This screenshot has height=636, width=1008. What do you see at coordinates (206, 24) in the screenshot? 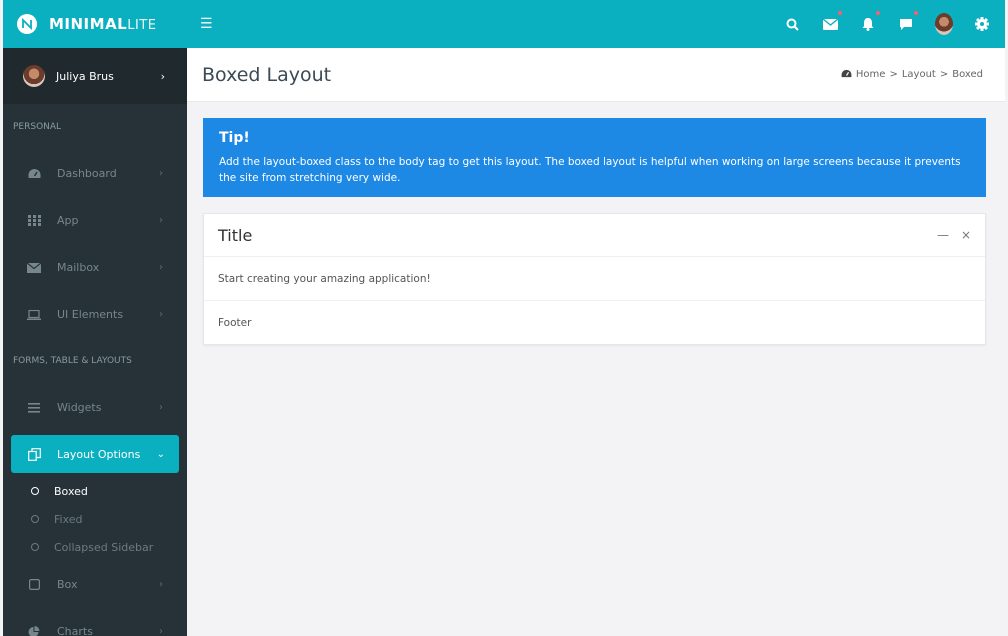
I see `hamburger-icon: ☰` at bounding box center [206, 24].